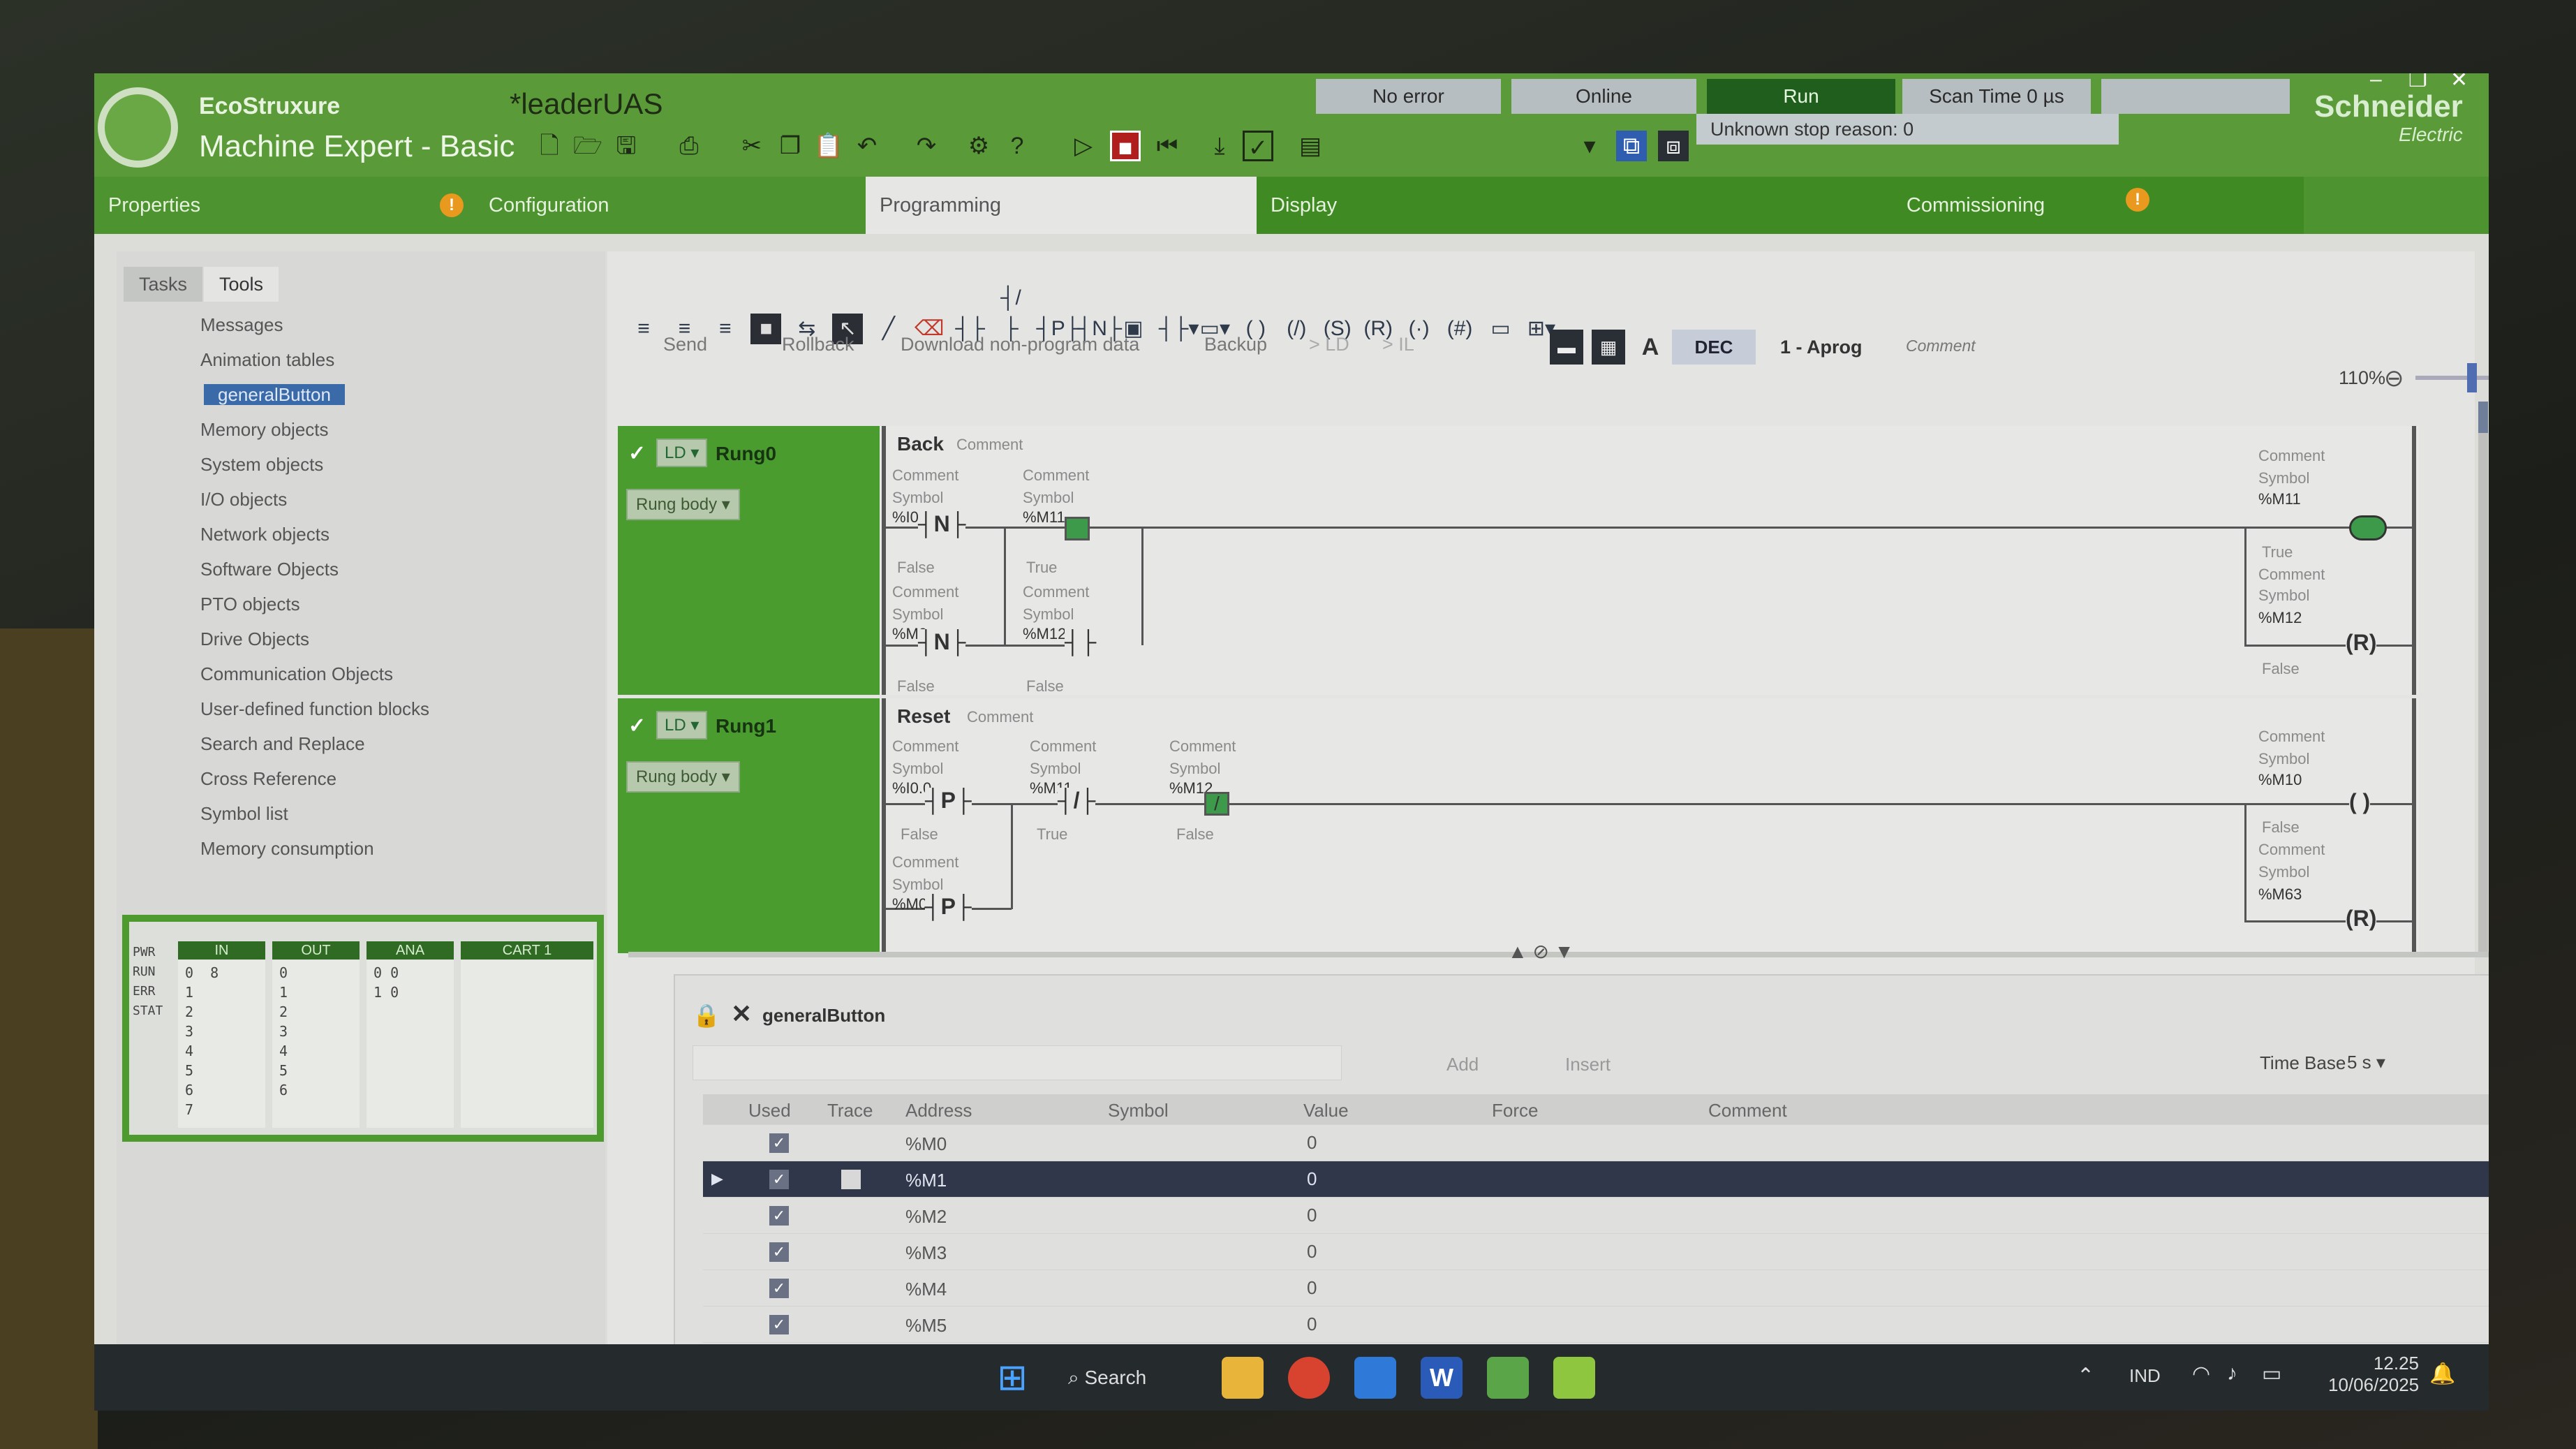 This screenshot has height=1449, width=2576. I want to click on download-icon: ⤓, so click(1219, 146).